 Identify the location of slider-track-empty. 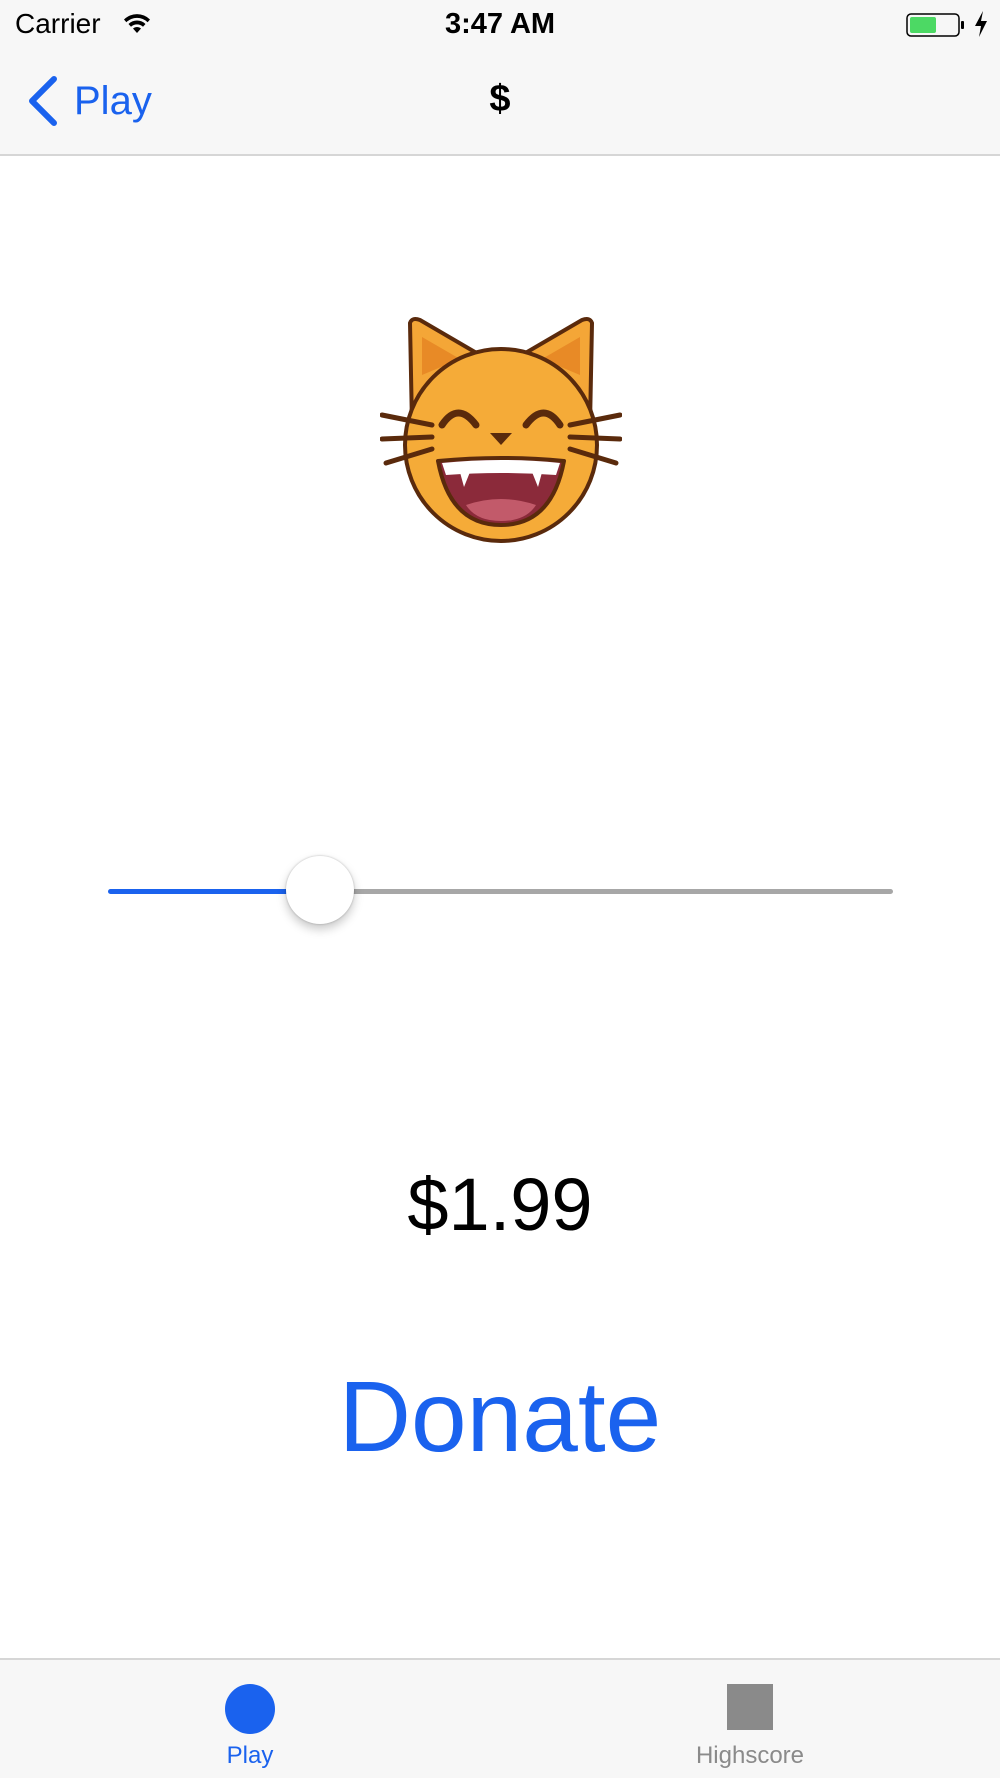
(606, 891).